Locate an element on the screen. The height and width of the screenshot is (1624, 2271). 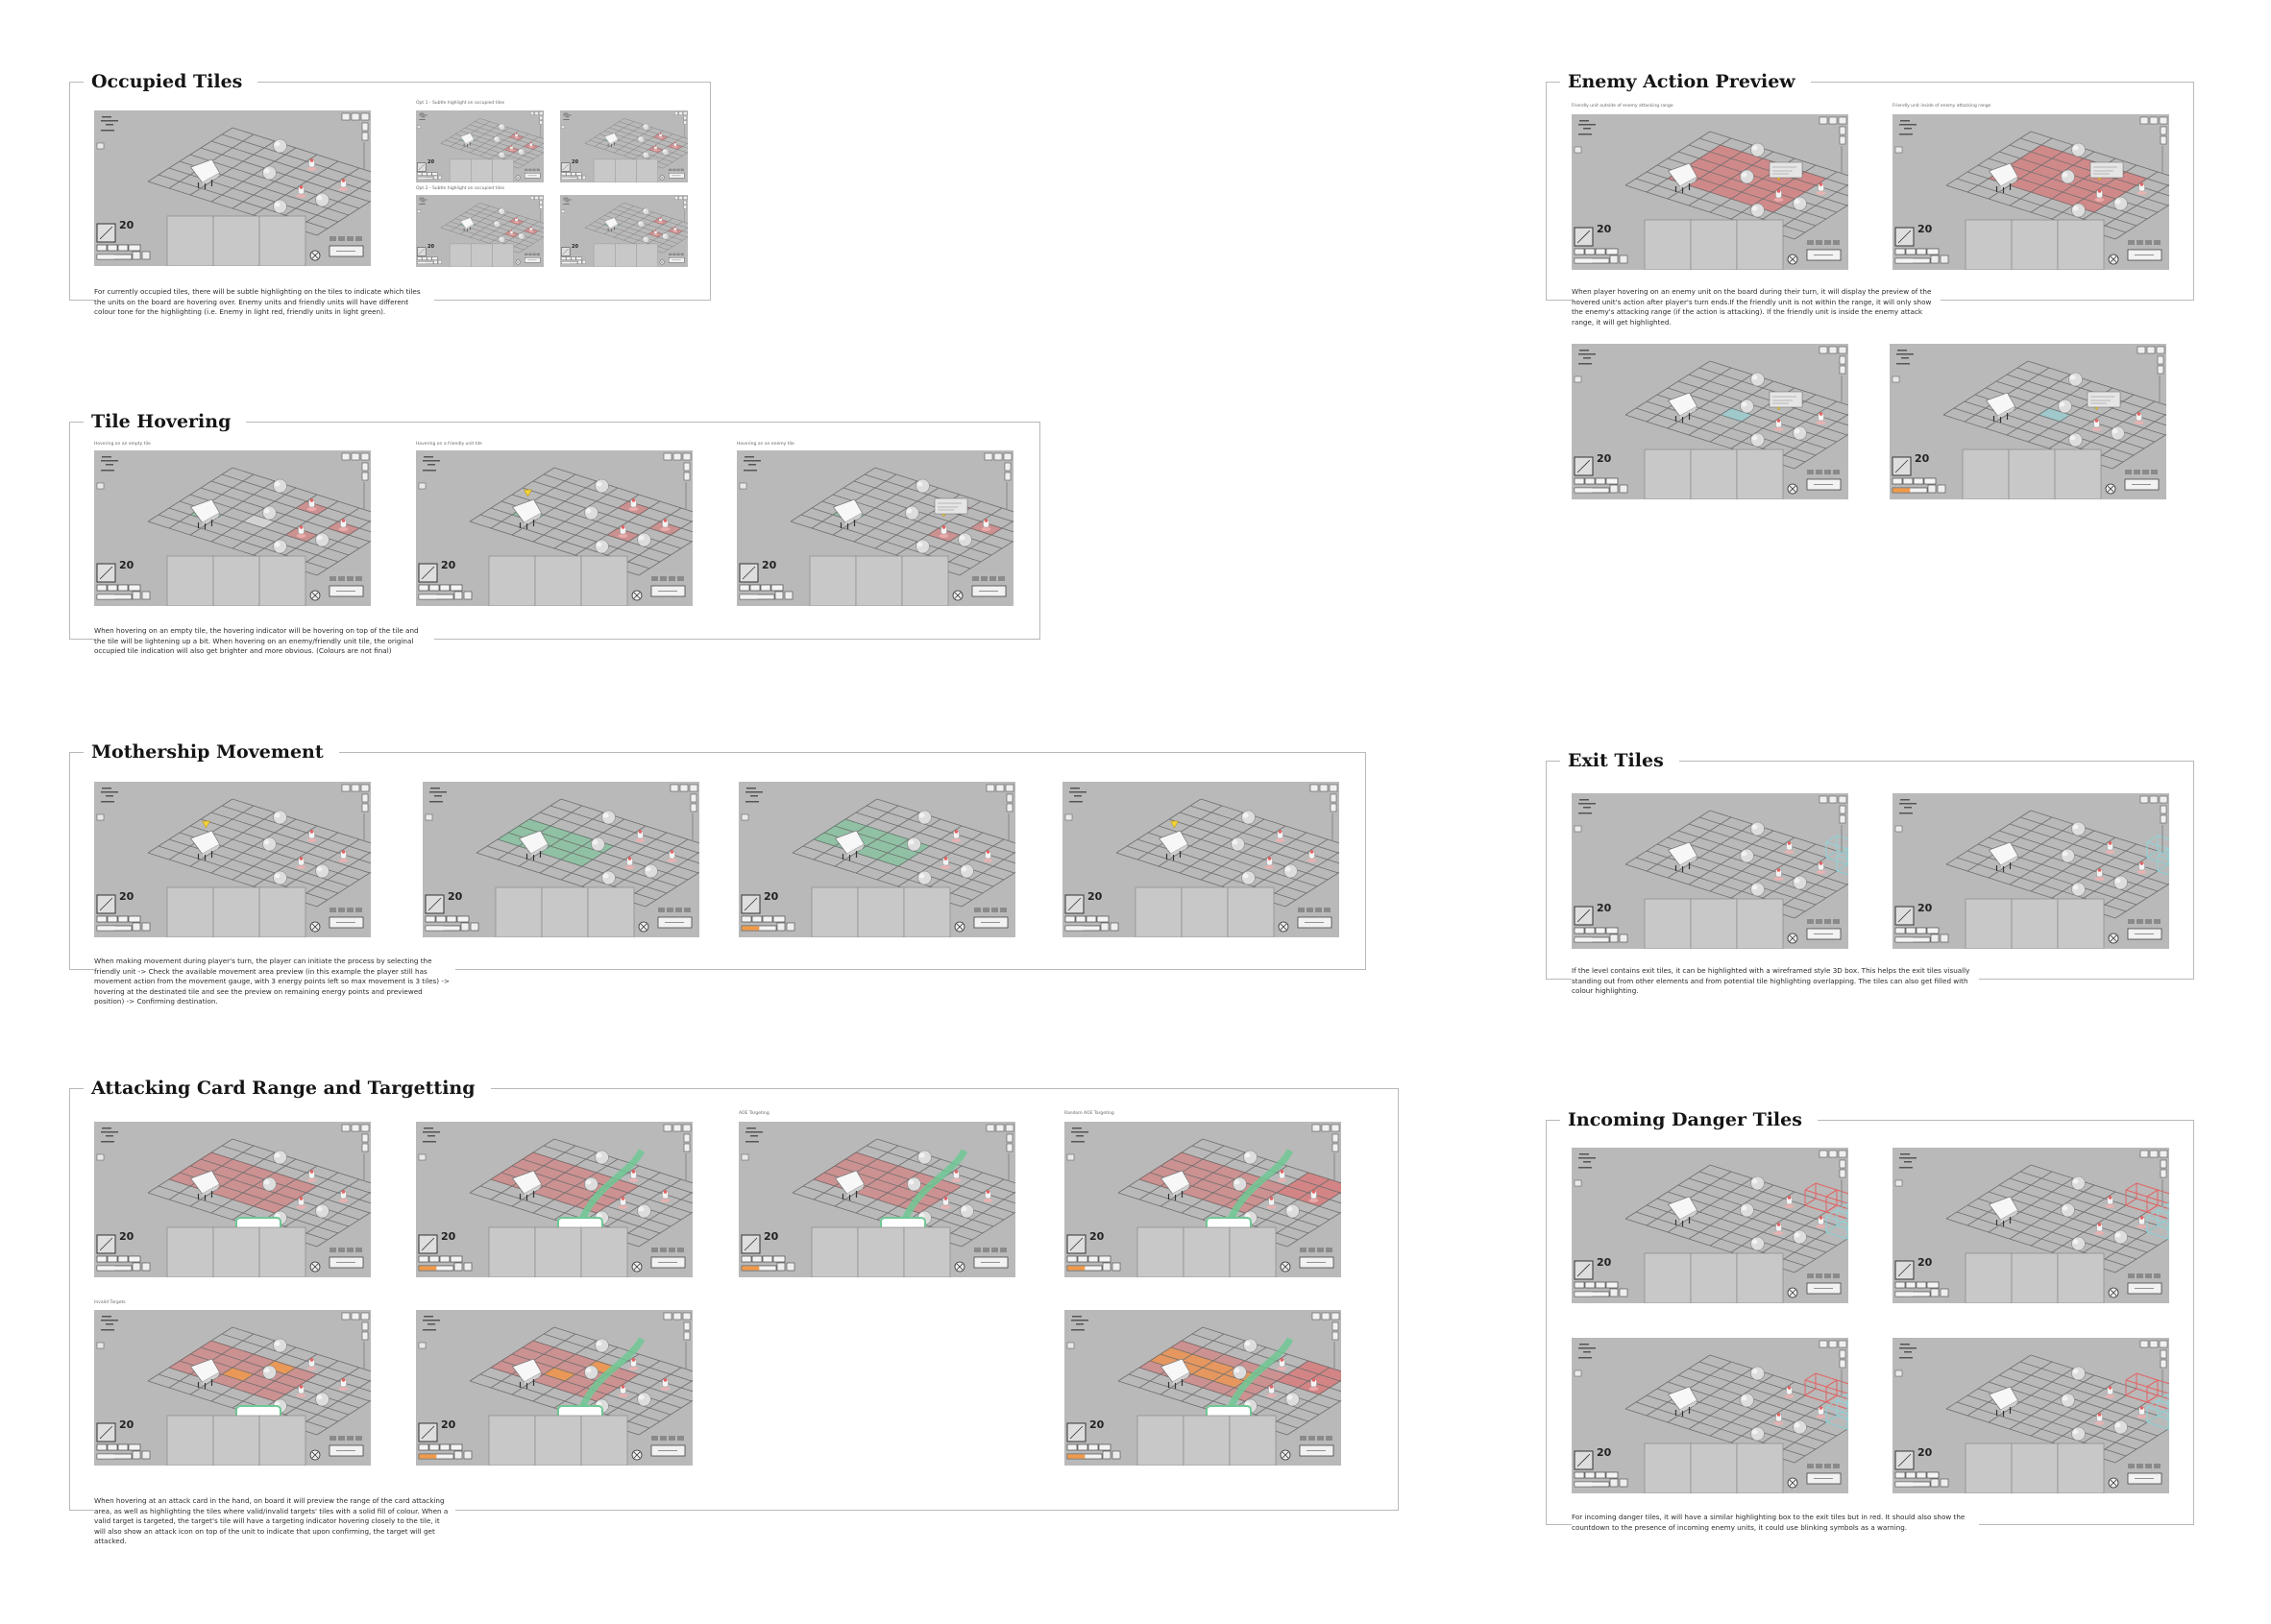
caption: Hovering on a friendly unit tile is located at coordinates (449, 444).